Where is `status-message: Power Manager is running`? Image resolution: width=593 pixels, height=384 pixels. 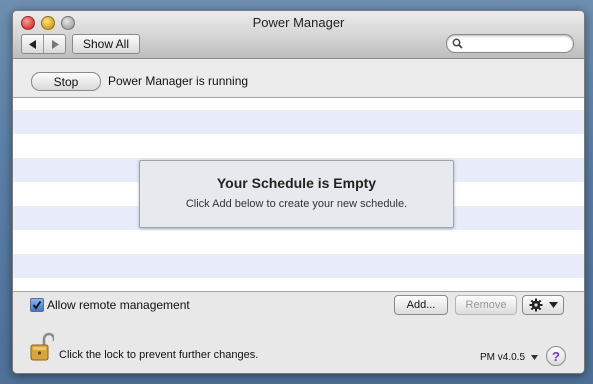 status-message: Power Manager is running is located at coordinates (178, 81).